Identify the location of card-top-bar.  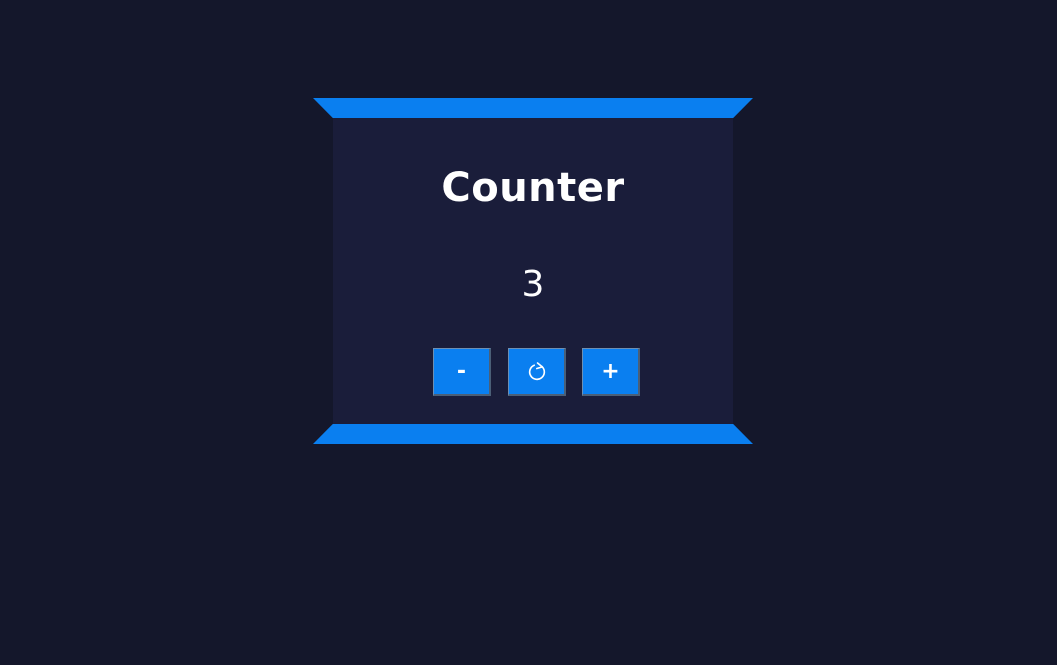
(533, 108).